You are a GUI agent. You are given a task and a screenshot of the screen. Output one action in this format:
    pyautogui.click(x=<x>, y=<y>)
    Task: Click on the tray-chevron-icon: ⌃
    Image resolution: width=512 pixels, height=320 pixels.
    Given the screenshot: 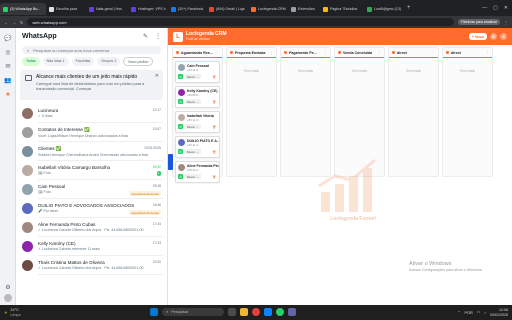 What is the action you would take?
    pyautogui.click(x=458, y=312)
    